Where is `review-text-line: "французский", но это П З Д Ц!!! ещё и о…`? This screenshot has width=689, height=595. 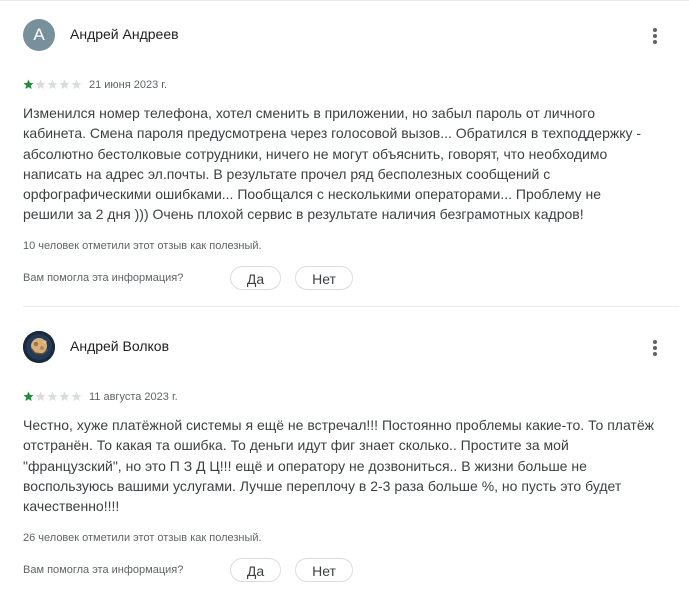 review-text-line: "французский", но это П З Д Ц!!! ещё и о… is located at coordinates (305, 465).